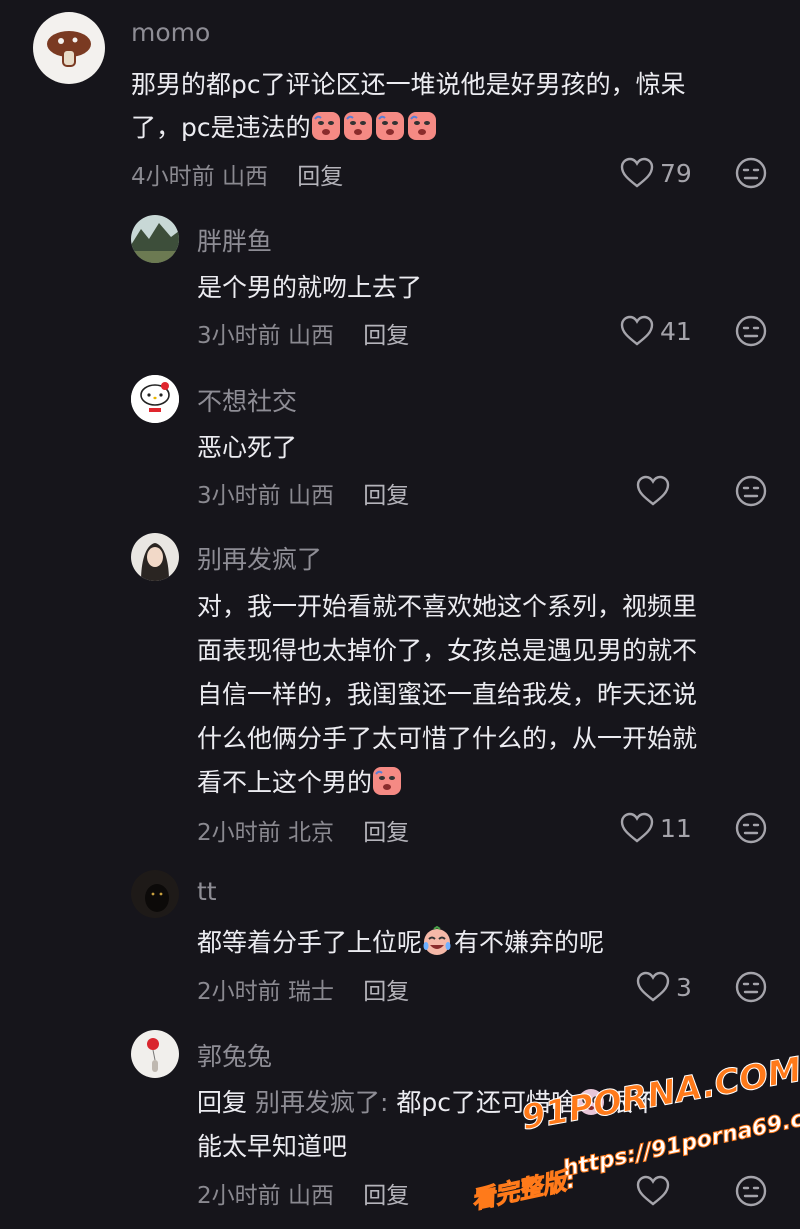 This screenshot has height=1229, width=800. I want to click on like-button: 3, so click(664, 987).